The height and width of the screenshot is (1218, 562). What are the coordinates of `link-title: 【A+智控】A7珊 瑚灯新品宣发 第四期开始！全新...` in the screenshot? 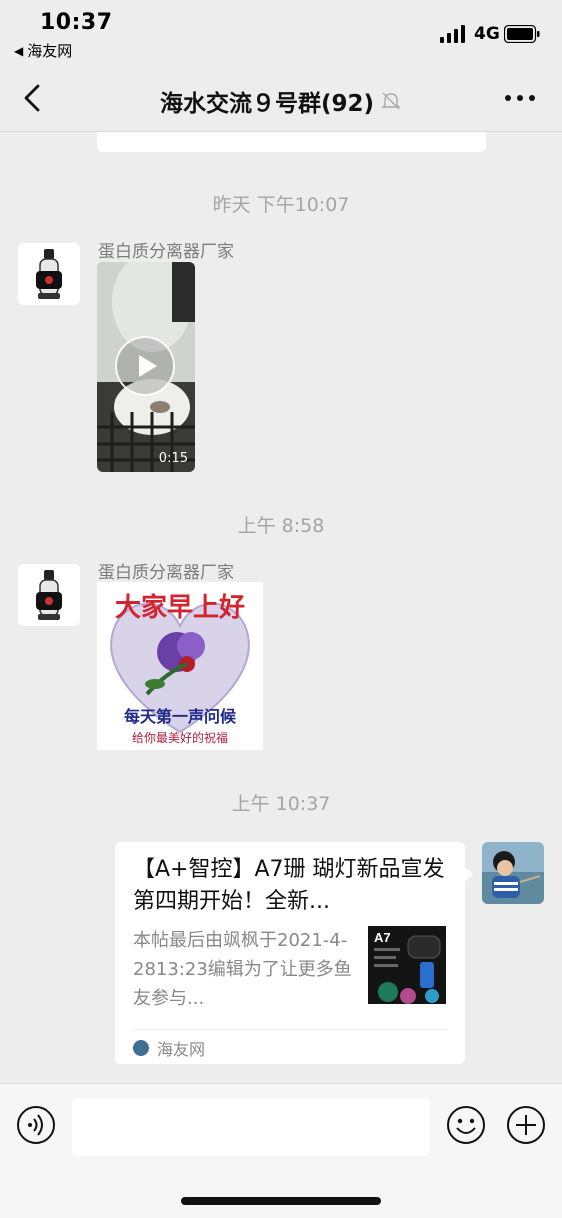 It's located at (289, 885).